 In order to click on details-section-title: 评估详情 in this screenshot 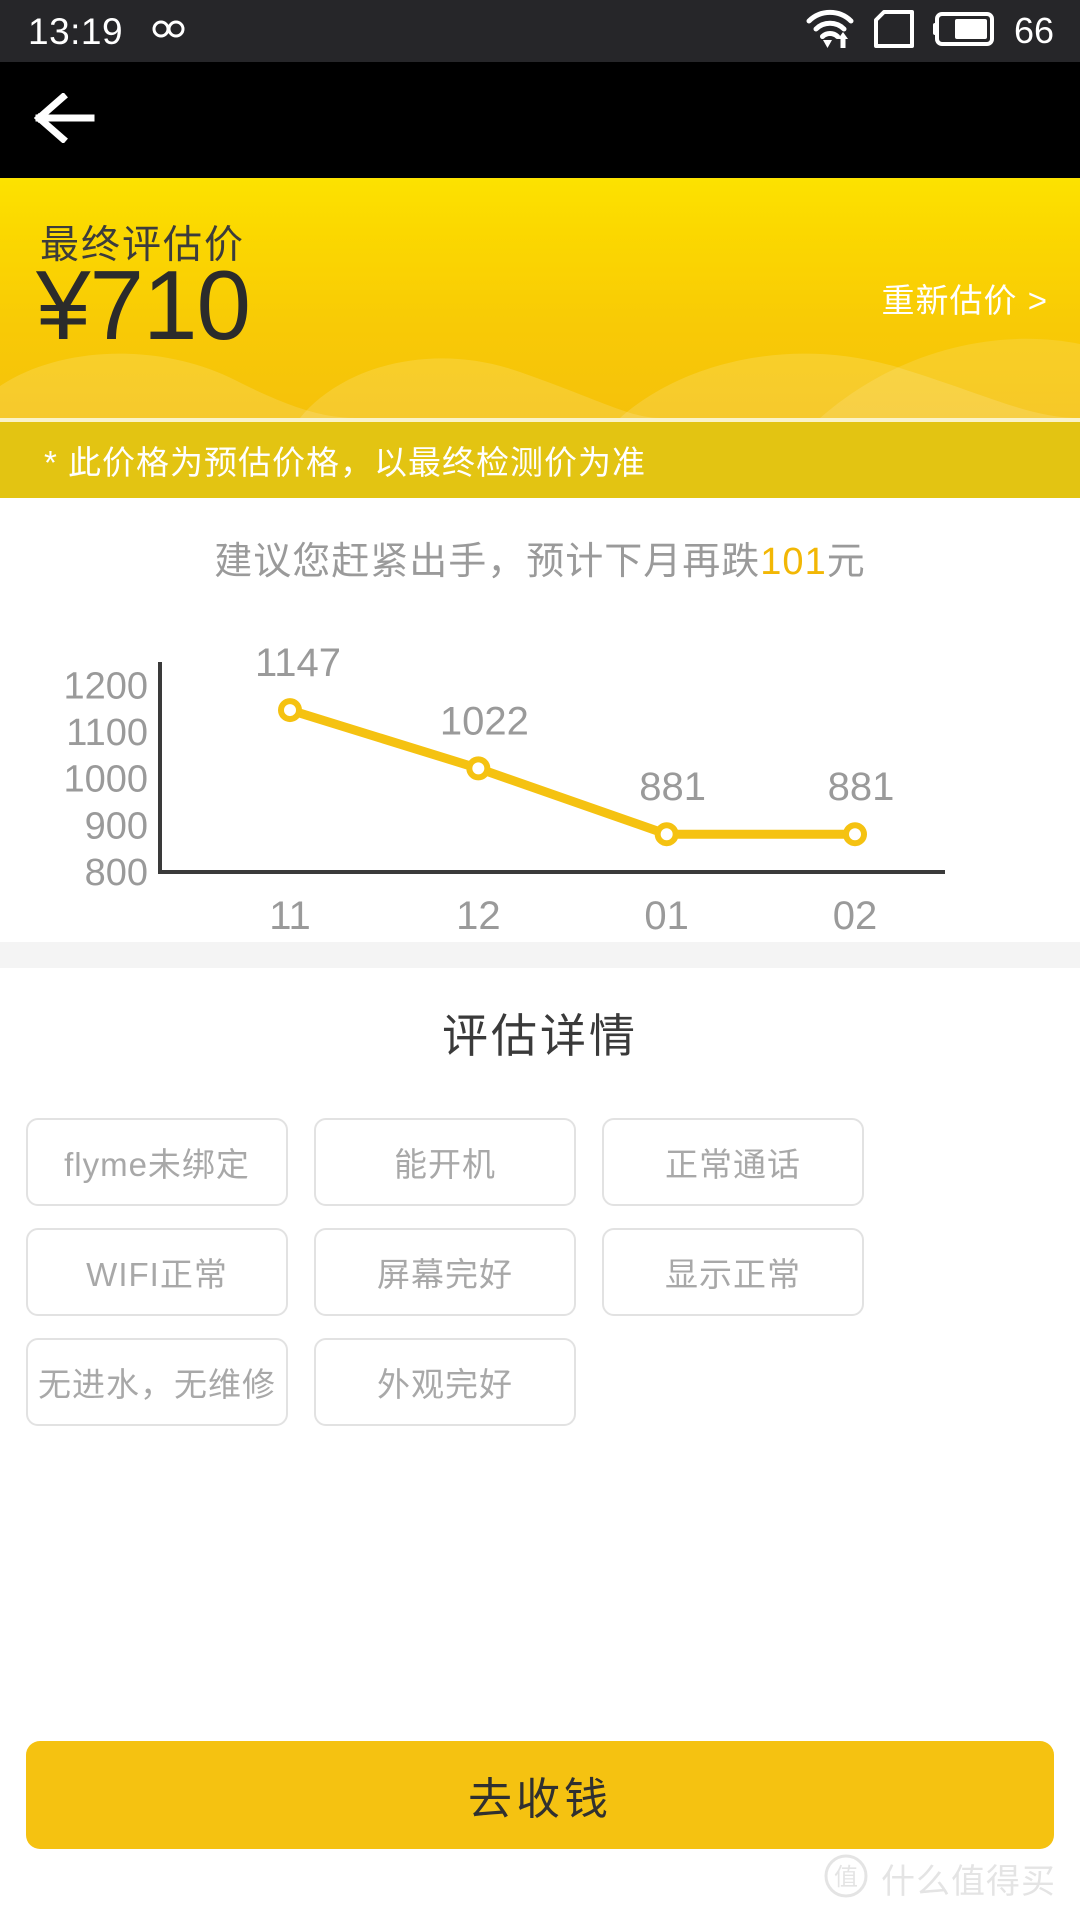, I will do `click(540, 1036)`.